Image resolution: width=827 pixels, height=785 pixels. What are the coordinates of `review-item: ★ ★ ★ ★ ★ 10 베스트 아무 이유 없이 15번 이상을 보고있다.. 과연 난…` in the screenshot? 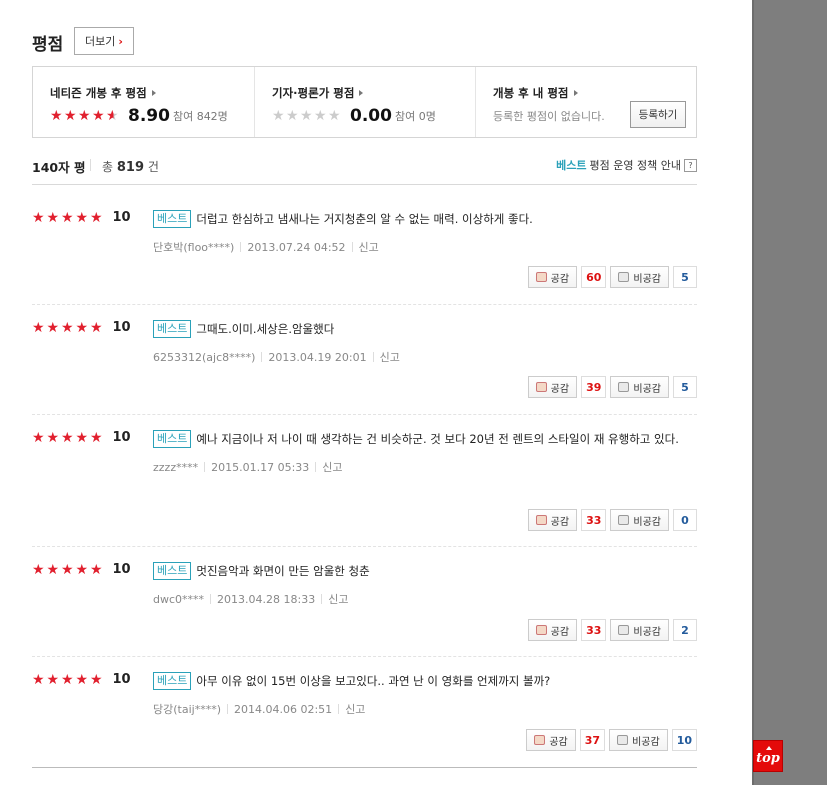 It's located at (364, 720).